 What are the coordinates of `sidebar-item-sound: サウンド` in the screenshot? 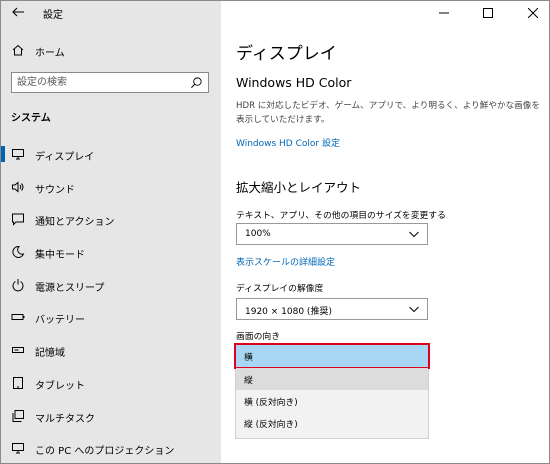 It's located at (111, 187).